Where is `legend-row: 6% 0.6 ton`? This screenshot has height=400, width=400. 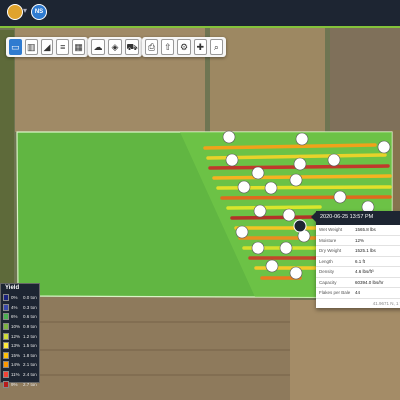 legend-row: 6% 0.6 ton is located at coordinates (20, 317).